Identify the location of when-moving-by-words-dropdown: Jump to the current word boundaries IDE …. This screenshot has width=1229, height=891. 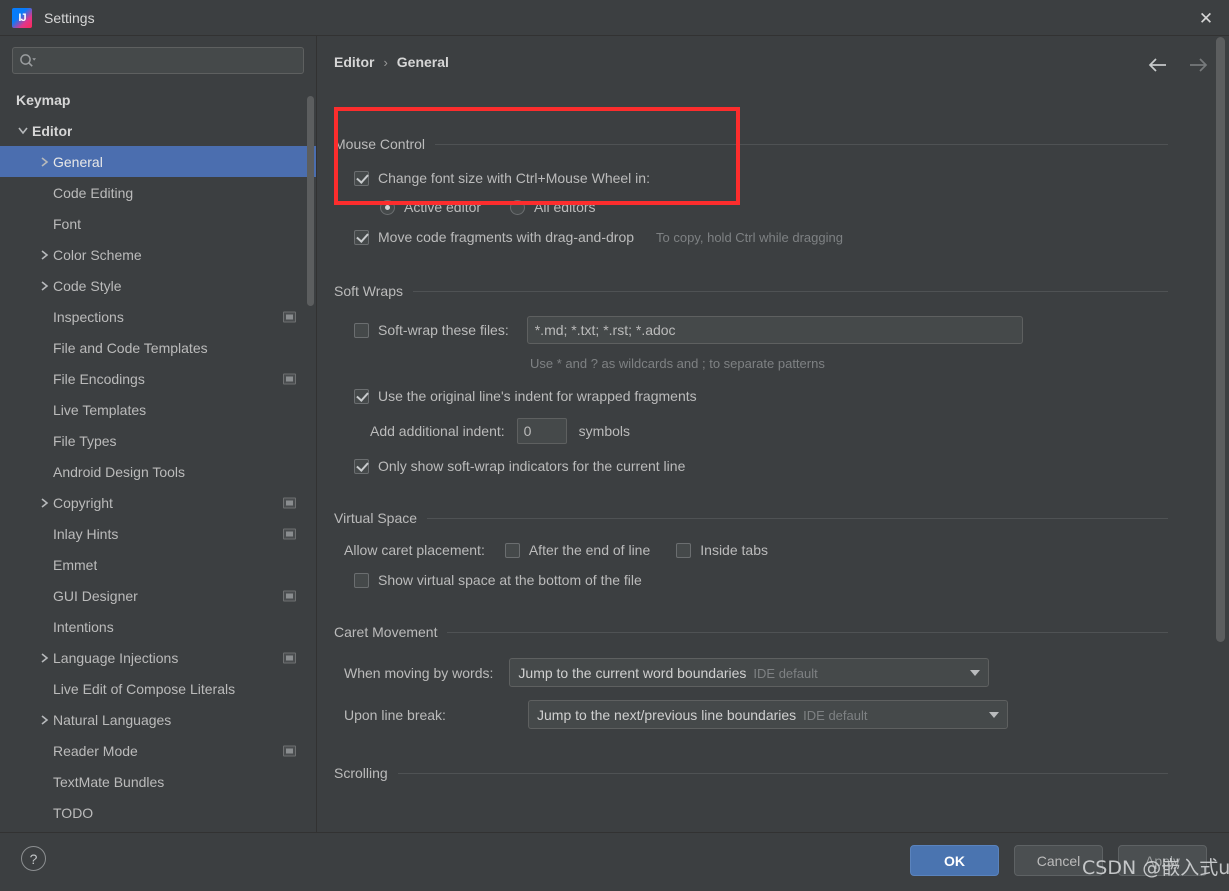
(749, 672).